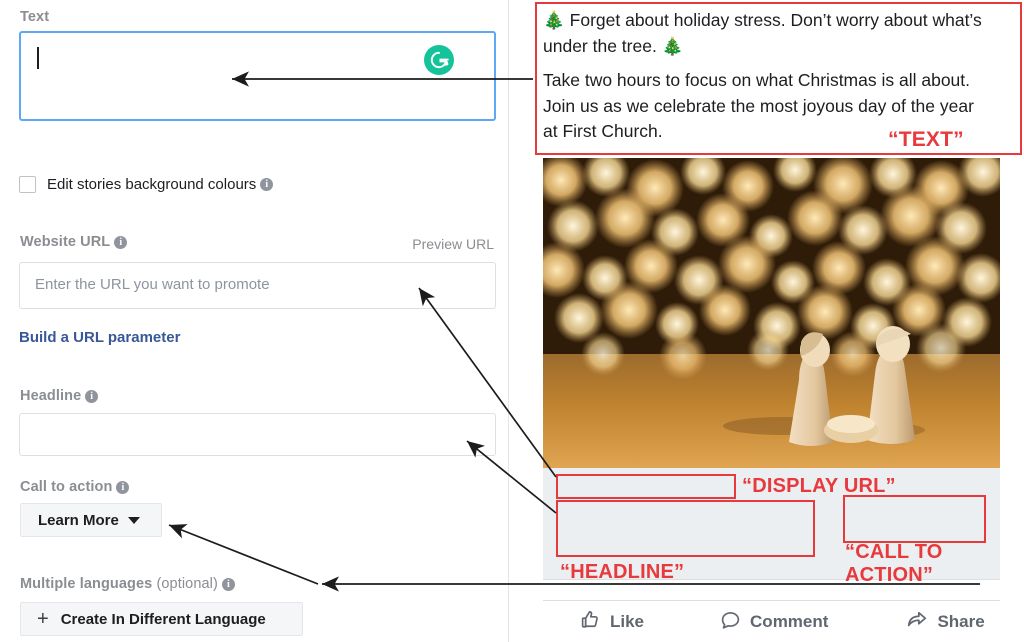 The width and height of the screenshot is (1024, 642). What do you see at coordinates (622, 572) in the screenshot?
I see `annotation-label-headline: “HEADLINE”` at bounding box center [622, 572].